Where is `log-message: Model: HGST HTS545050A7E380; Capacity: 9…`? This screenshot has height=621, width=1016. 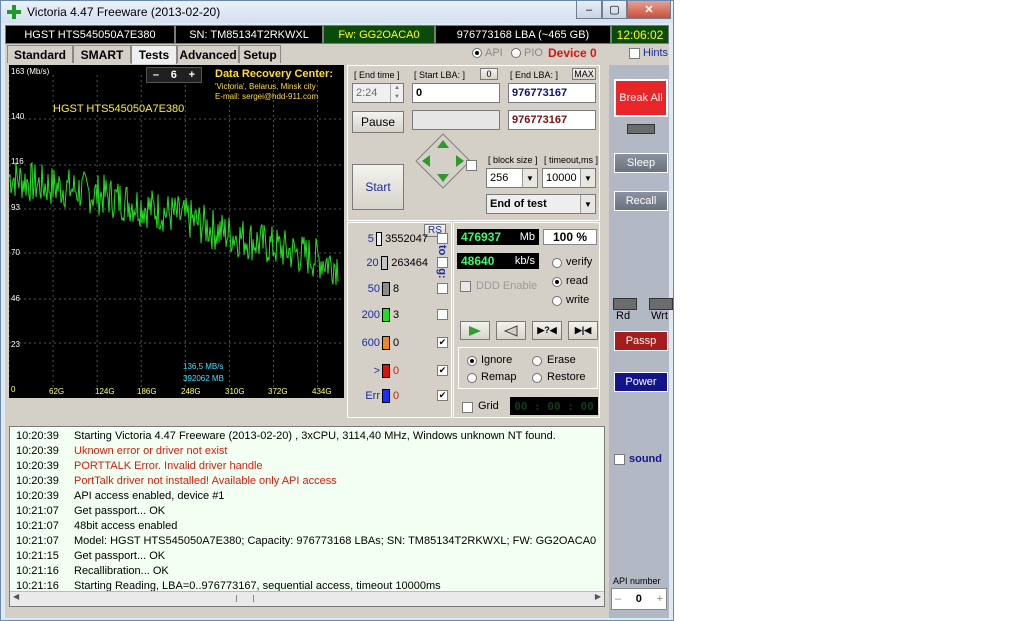 log-message: Model: HGST HTS545050A7E380; Capacity: 9… is located at coordinates (335, 541).